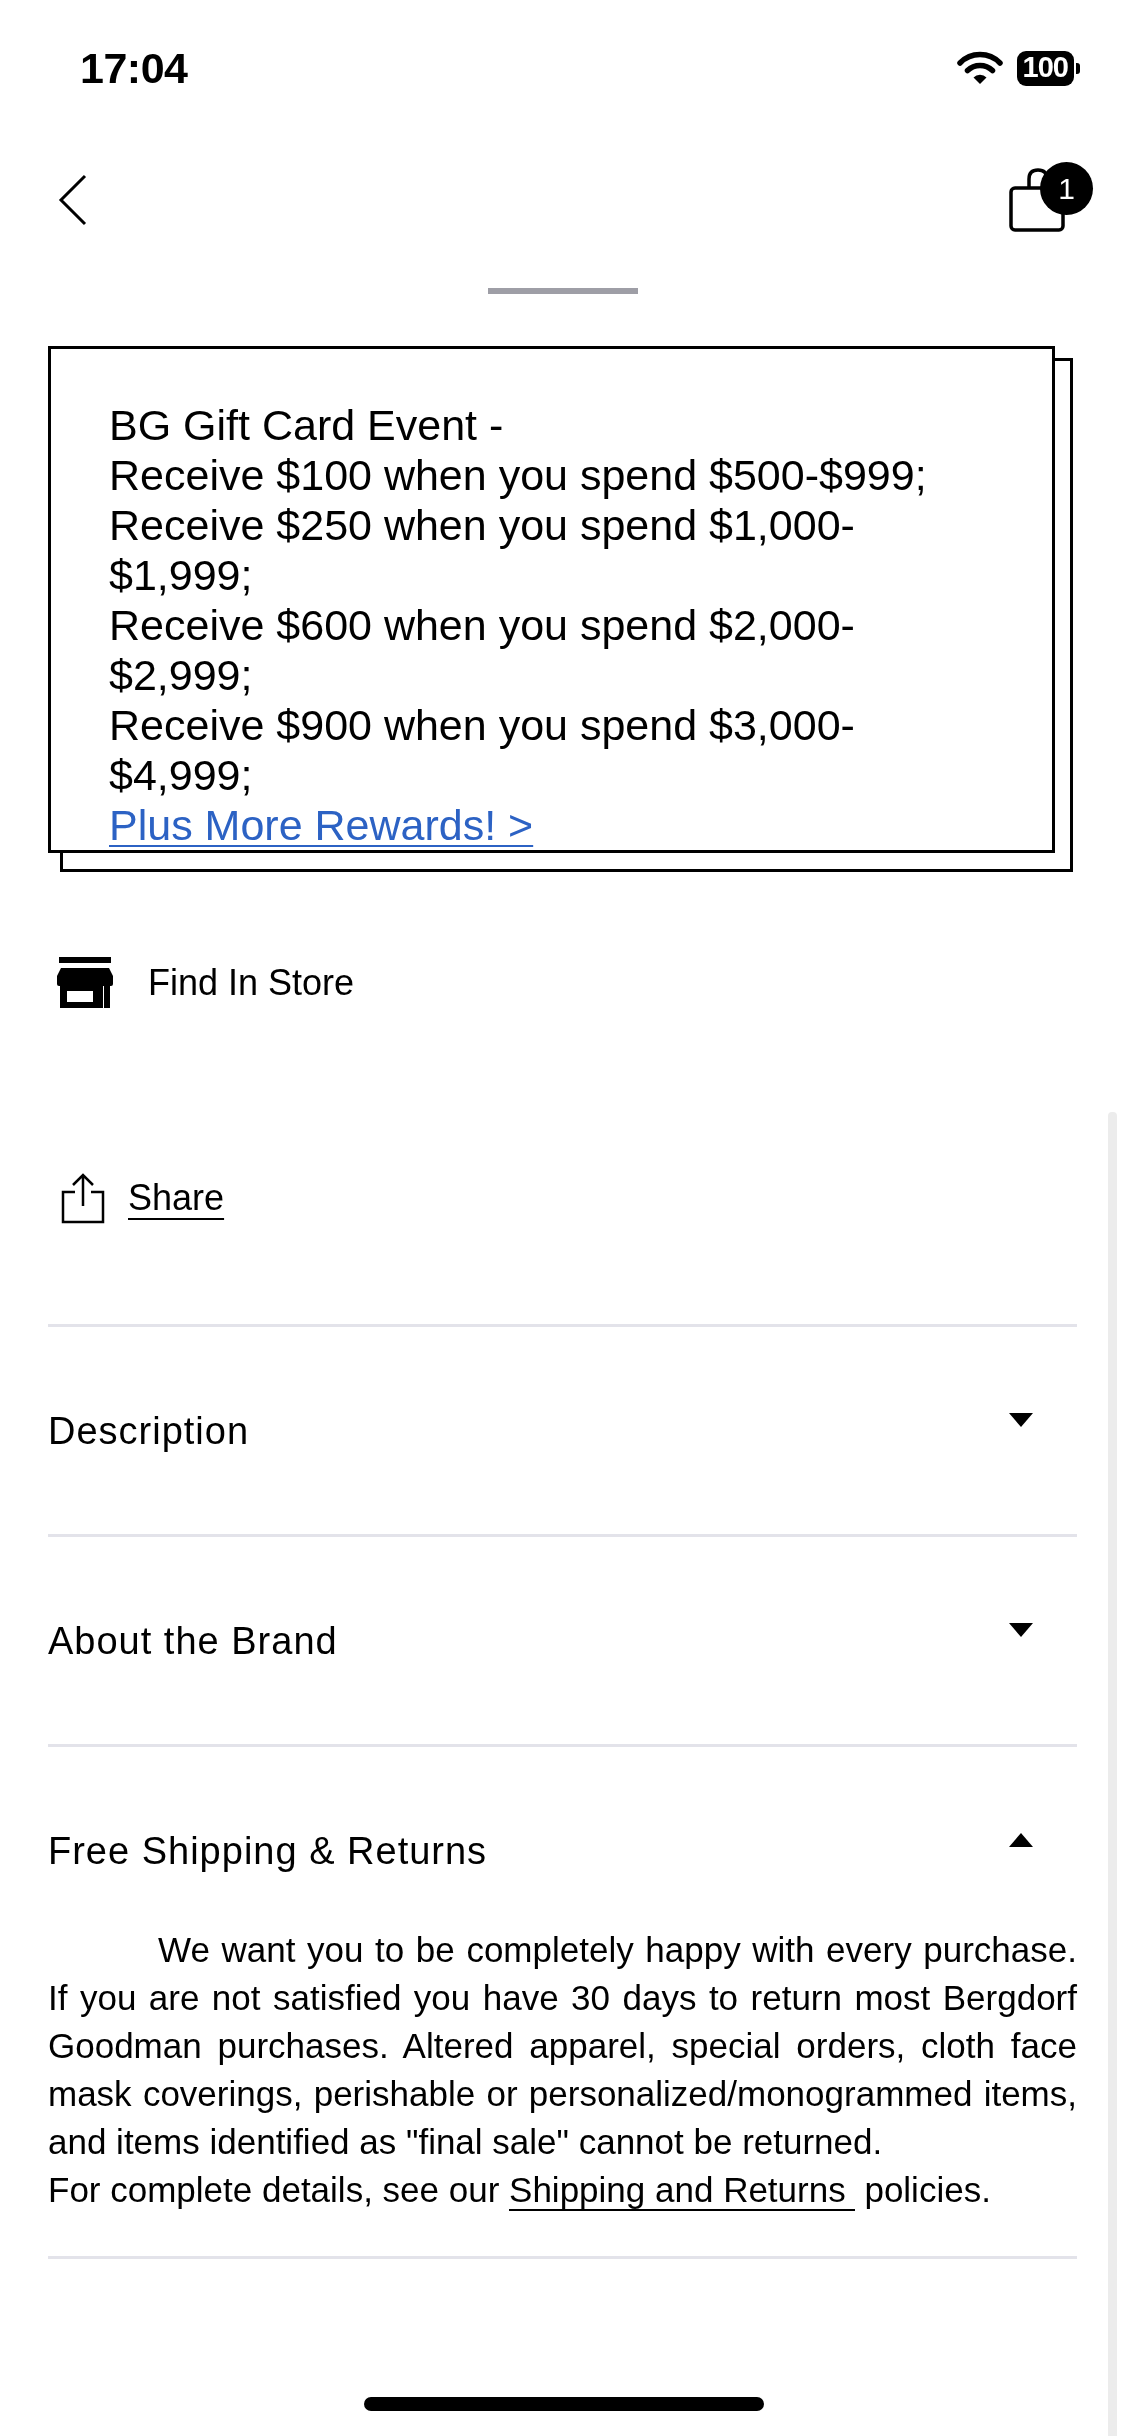 Image resolution: width=1125 pixels, height=2436 pixels. I want to click on promo-title: BG Gift Card Event -, so click(307, 425).